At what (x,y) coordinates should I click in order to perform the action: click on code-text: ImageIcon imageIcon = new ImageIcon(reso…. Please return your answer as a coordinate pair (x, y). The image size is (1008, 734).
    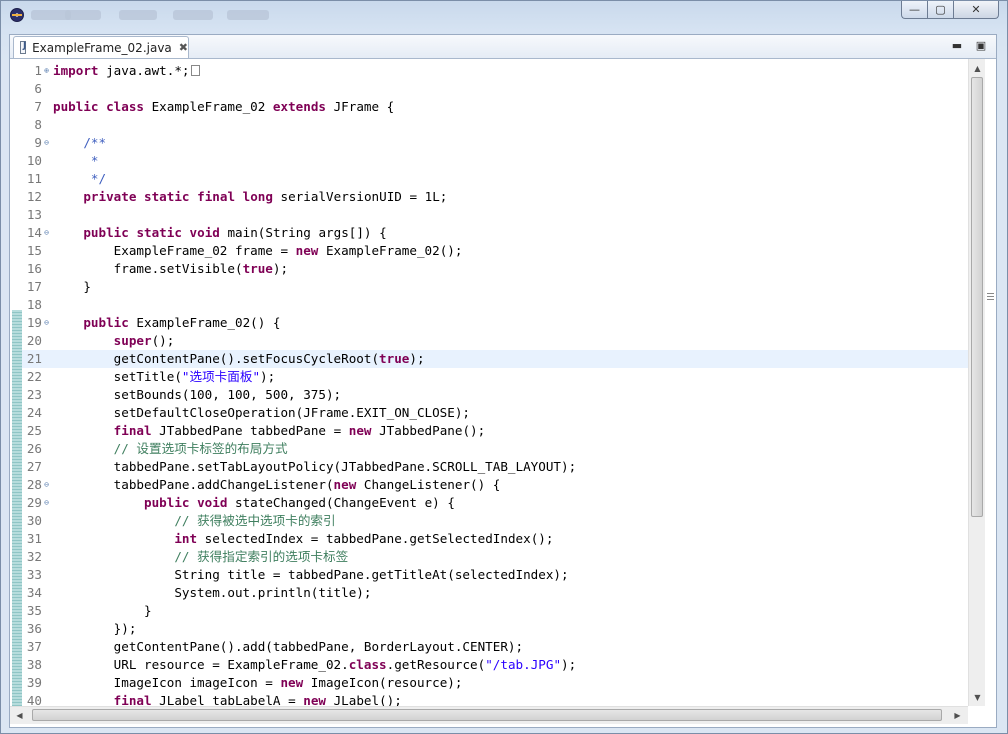
    Looking at the image, I should click on (258, 682).